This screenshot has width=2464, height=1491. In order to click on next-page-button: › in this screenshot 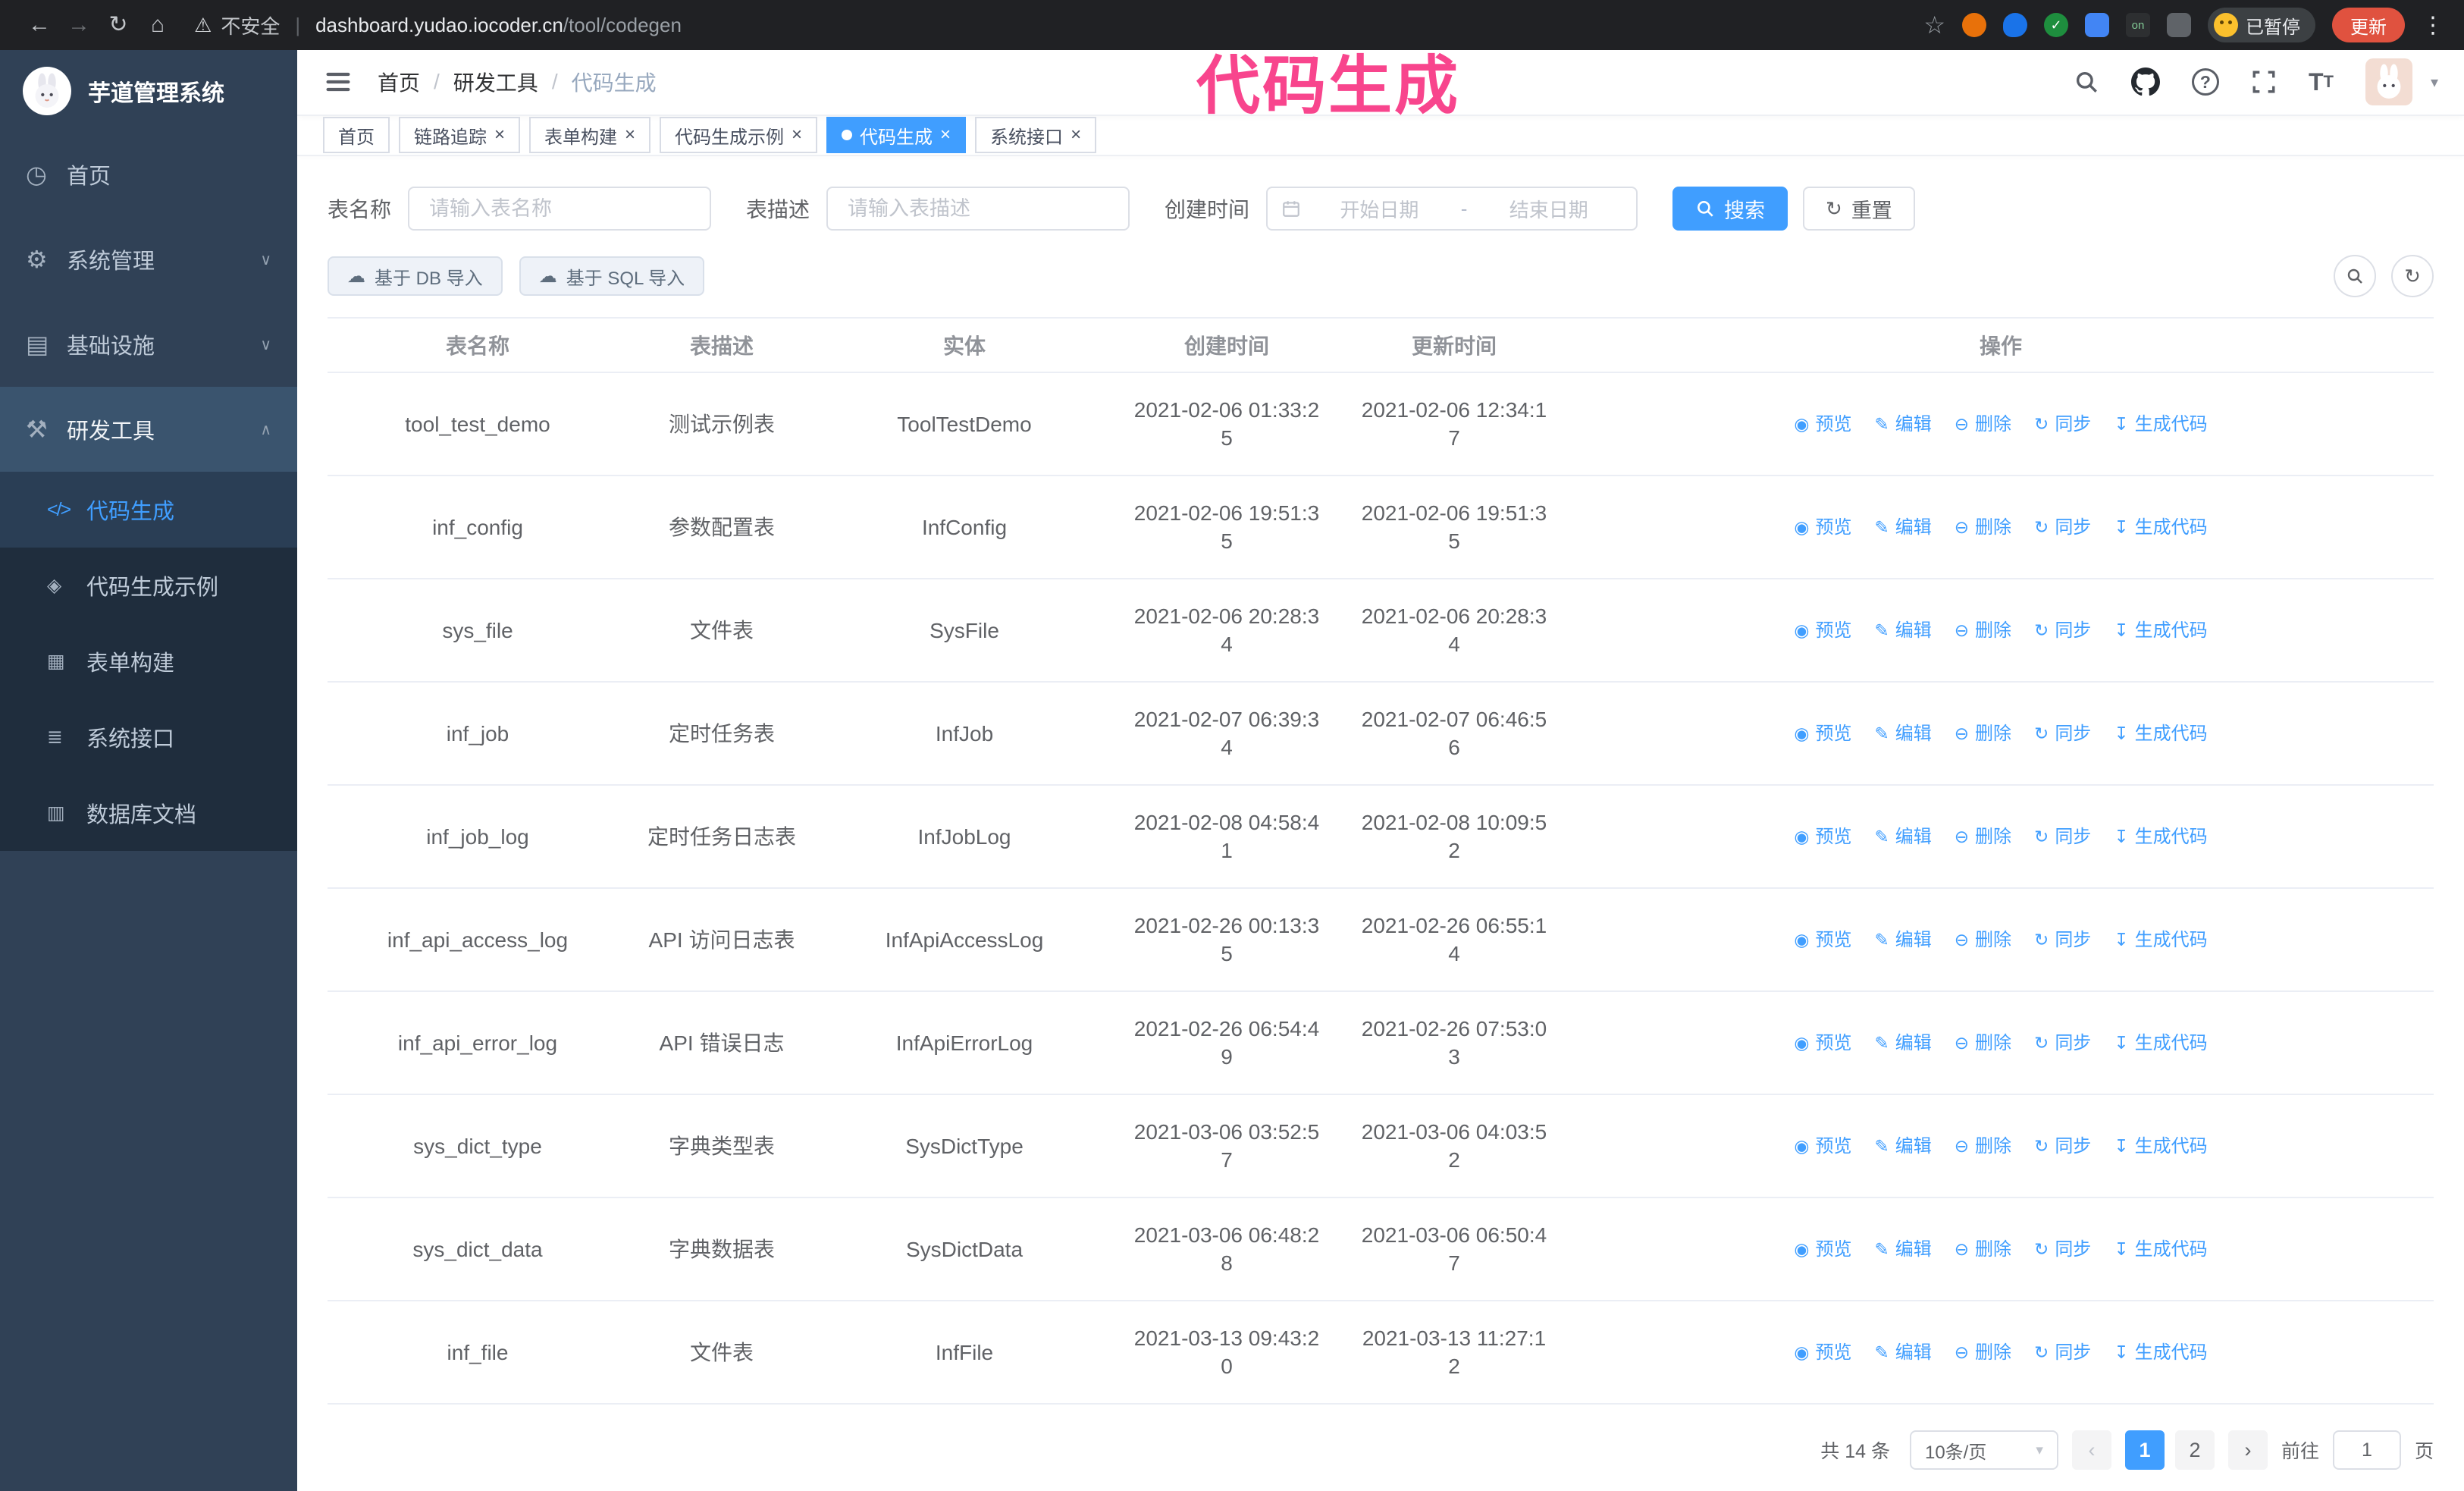, I will do `click(2247, 1450)`.